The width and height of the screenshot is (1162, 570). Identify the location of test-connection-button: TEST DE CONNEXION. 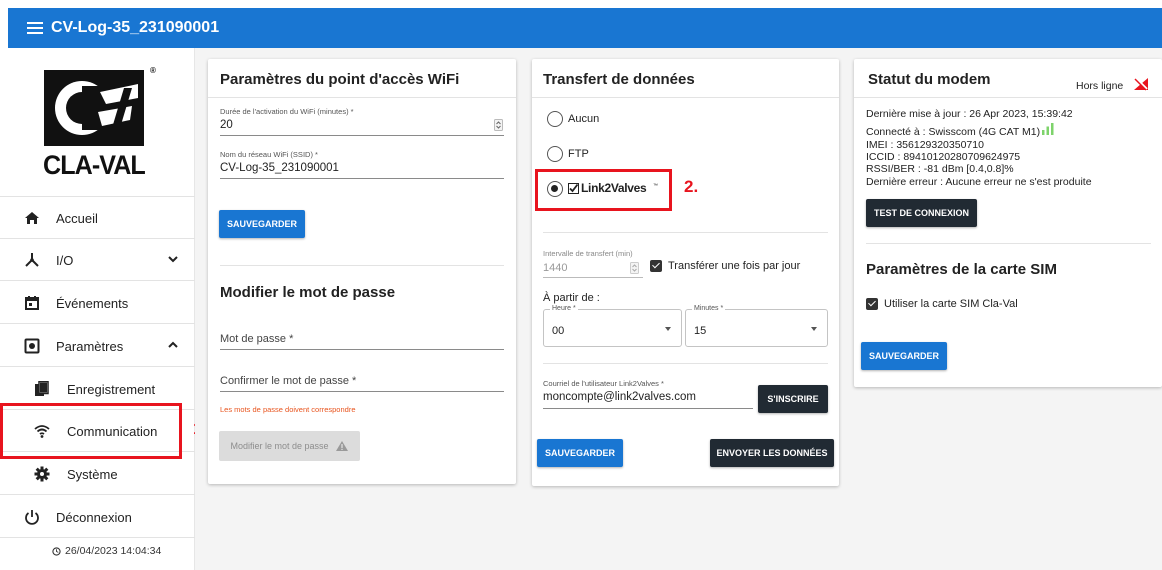
(921, 213).